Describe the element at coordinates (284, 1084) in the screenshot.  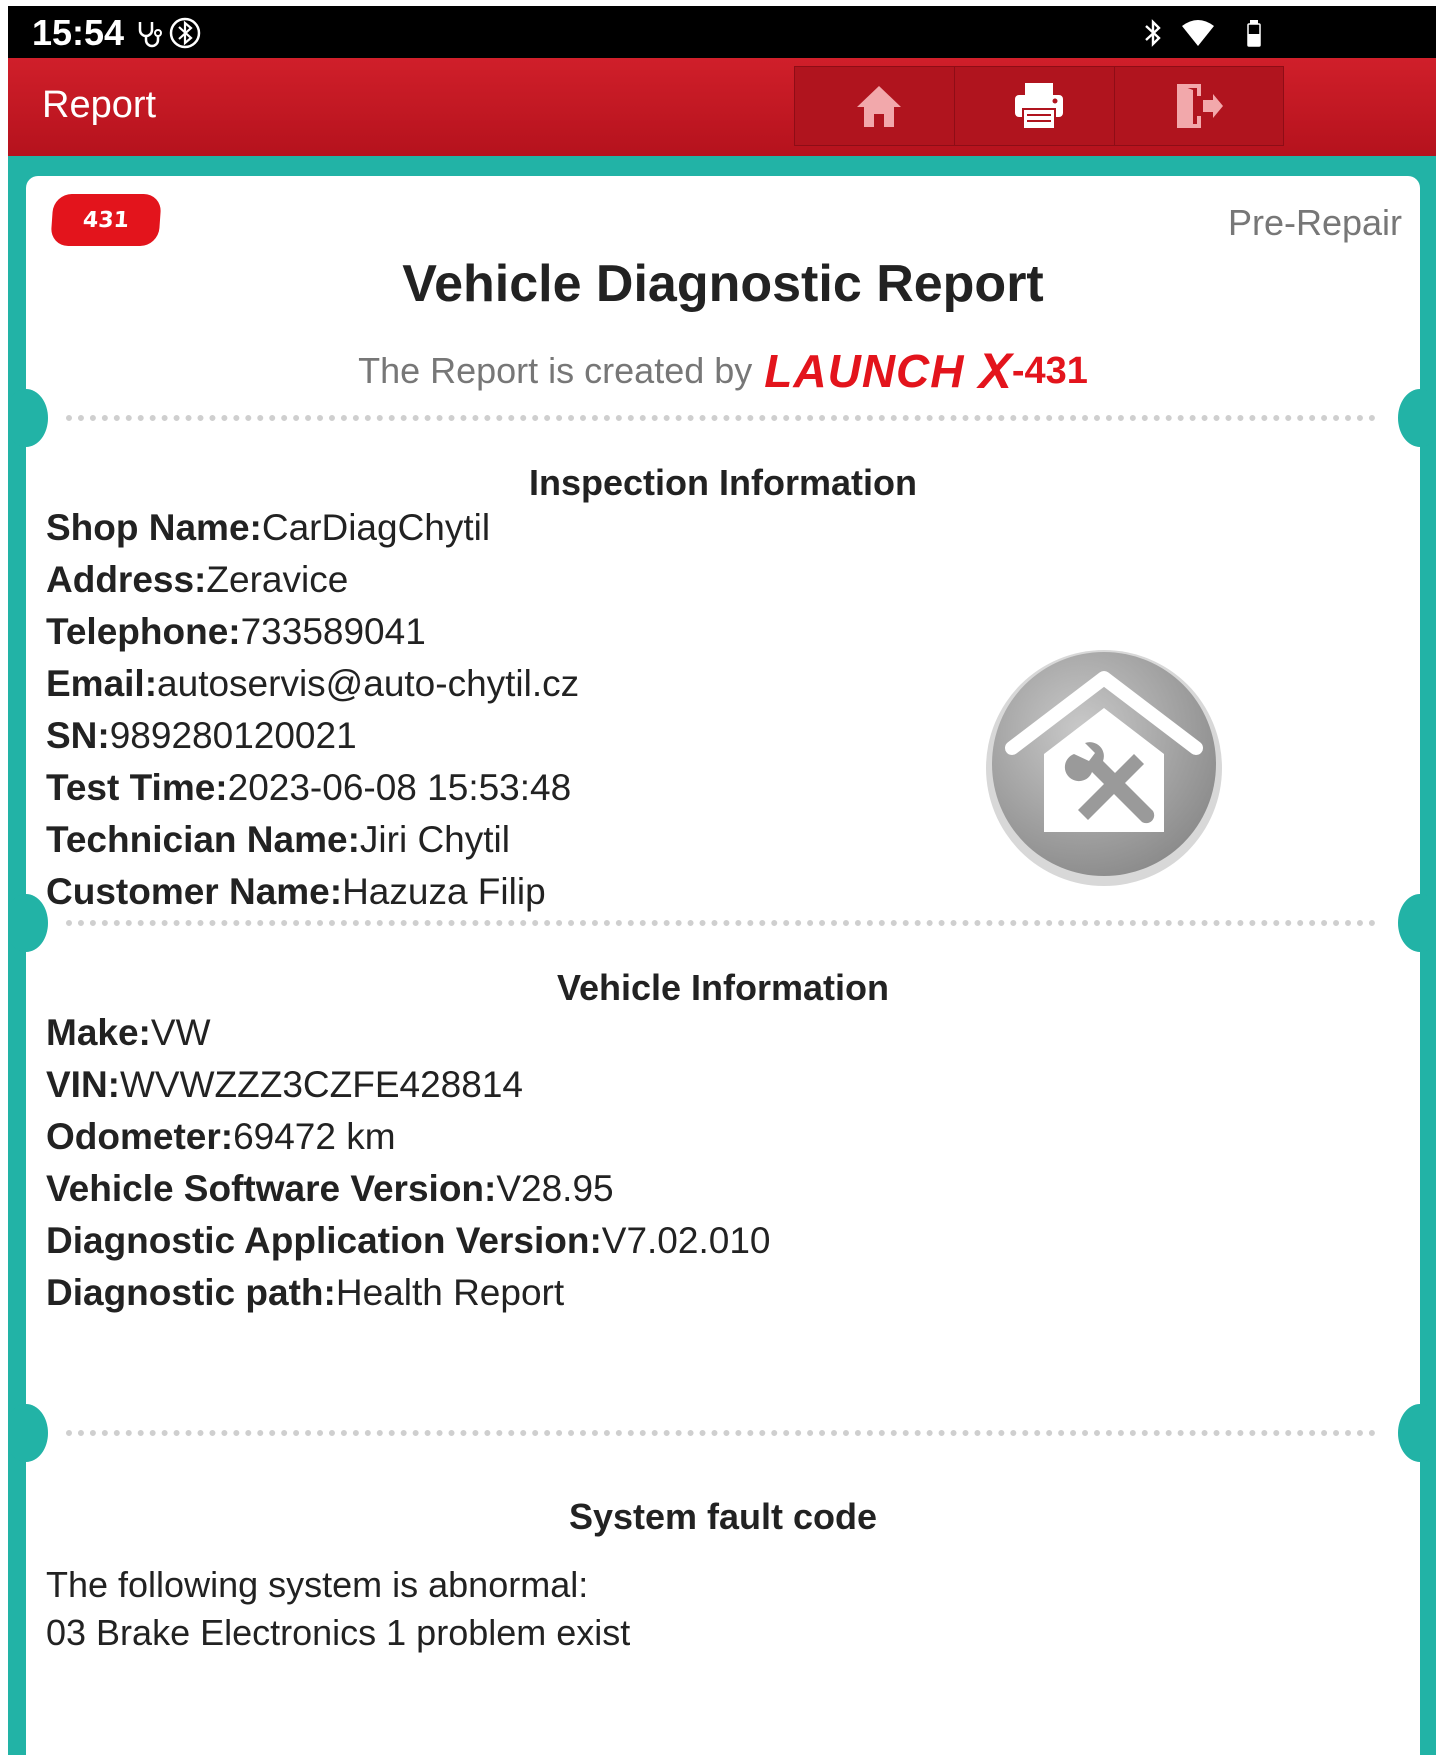
I see `info-row-vin: VIN:WVWZZZ3CZFE428814` at that location.